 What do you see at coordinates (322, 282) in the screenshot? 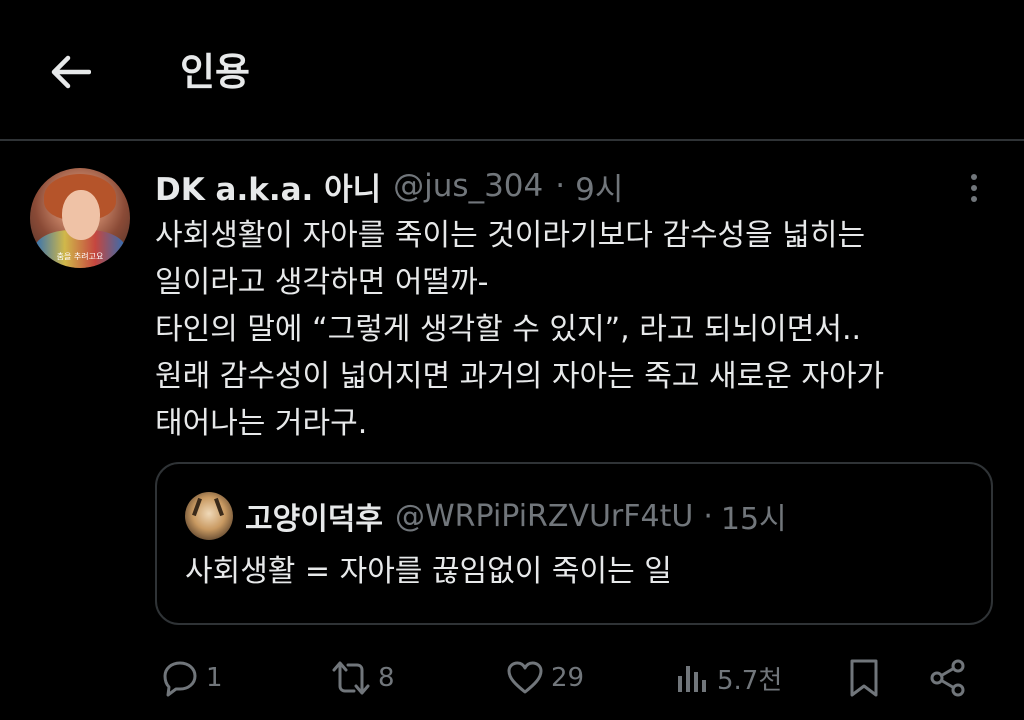
I see `tweet-line: 일이라고 생각하면 어떨까-` at bounding box center [322, 282].